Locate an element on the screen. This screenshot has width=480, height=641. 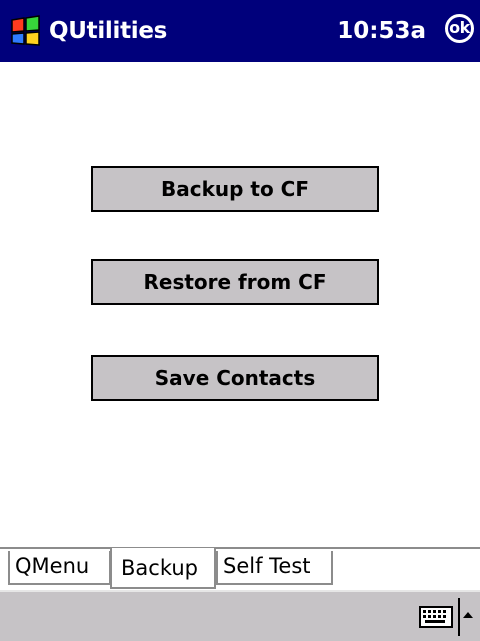
tab-strip: QMenu Backup Self Test is located at coordinates (240, 567).